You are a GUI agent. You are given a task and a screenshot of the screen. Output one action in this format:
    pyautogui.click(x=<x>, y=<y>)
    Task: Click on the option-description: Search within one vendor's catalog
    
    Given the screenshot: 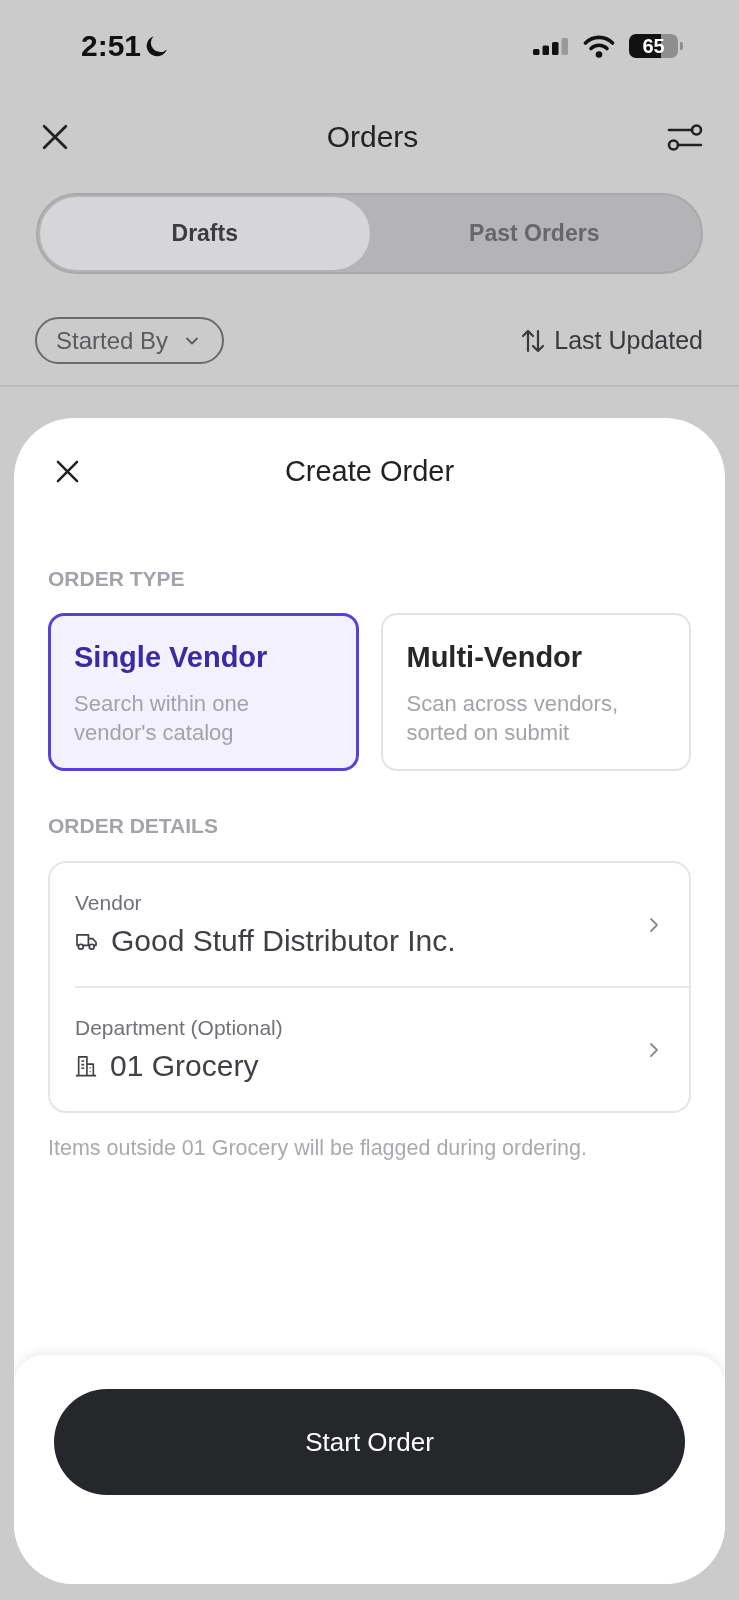 What is the action you would take?
    pyautogui.click(x=162, y=718)
    